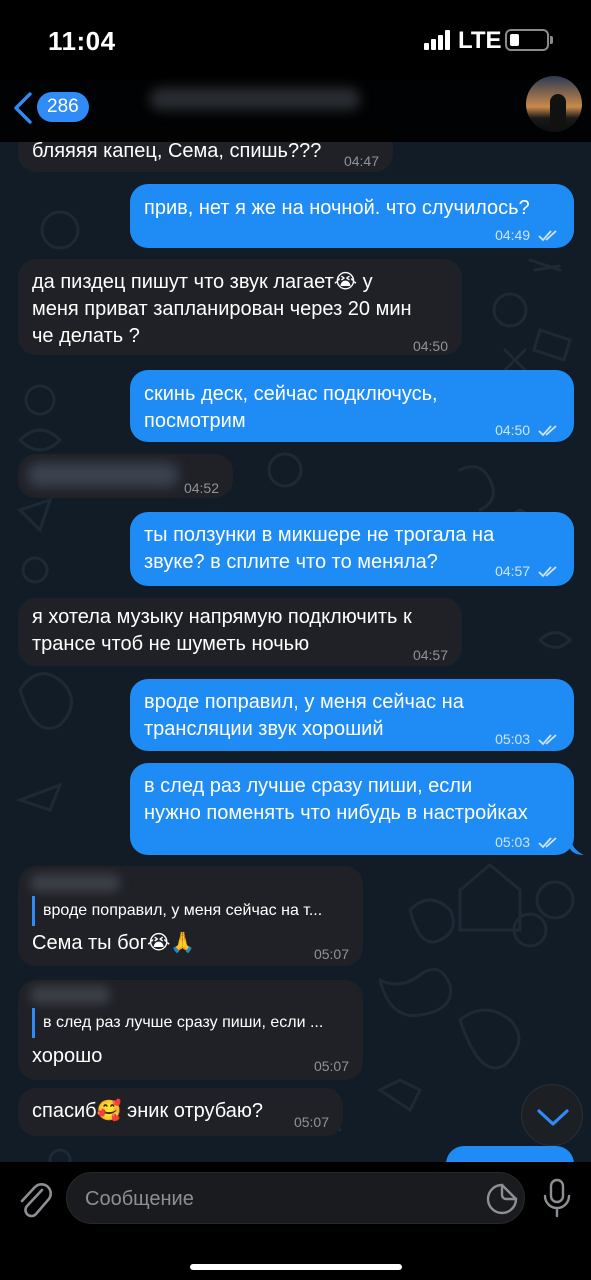 The height and width of the screenshot is (1280, 591). I want to click on message-text: спасиб🥰 эник отрубаю?, so click(147, 1111).